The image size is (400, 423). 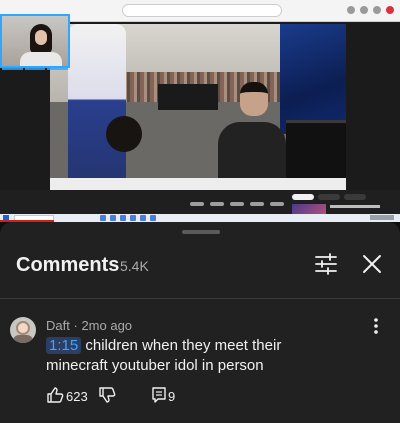 I want to click on comments-title: Comments, so click(x=68, y=265).